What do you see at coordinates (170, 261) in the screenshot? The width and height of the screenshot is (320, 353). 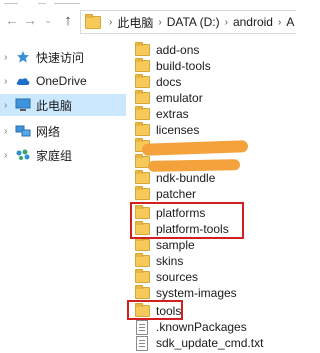 I see `file-name: skins` at bounding box center [170, 261].